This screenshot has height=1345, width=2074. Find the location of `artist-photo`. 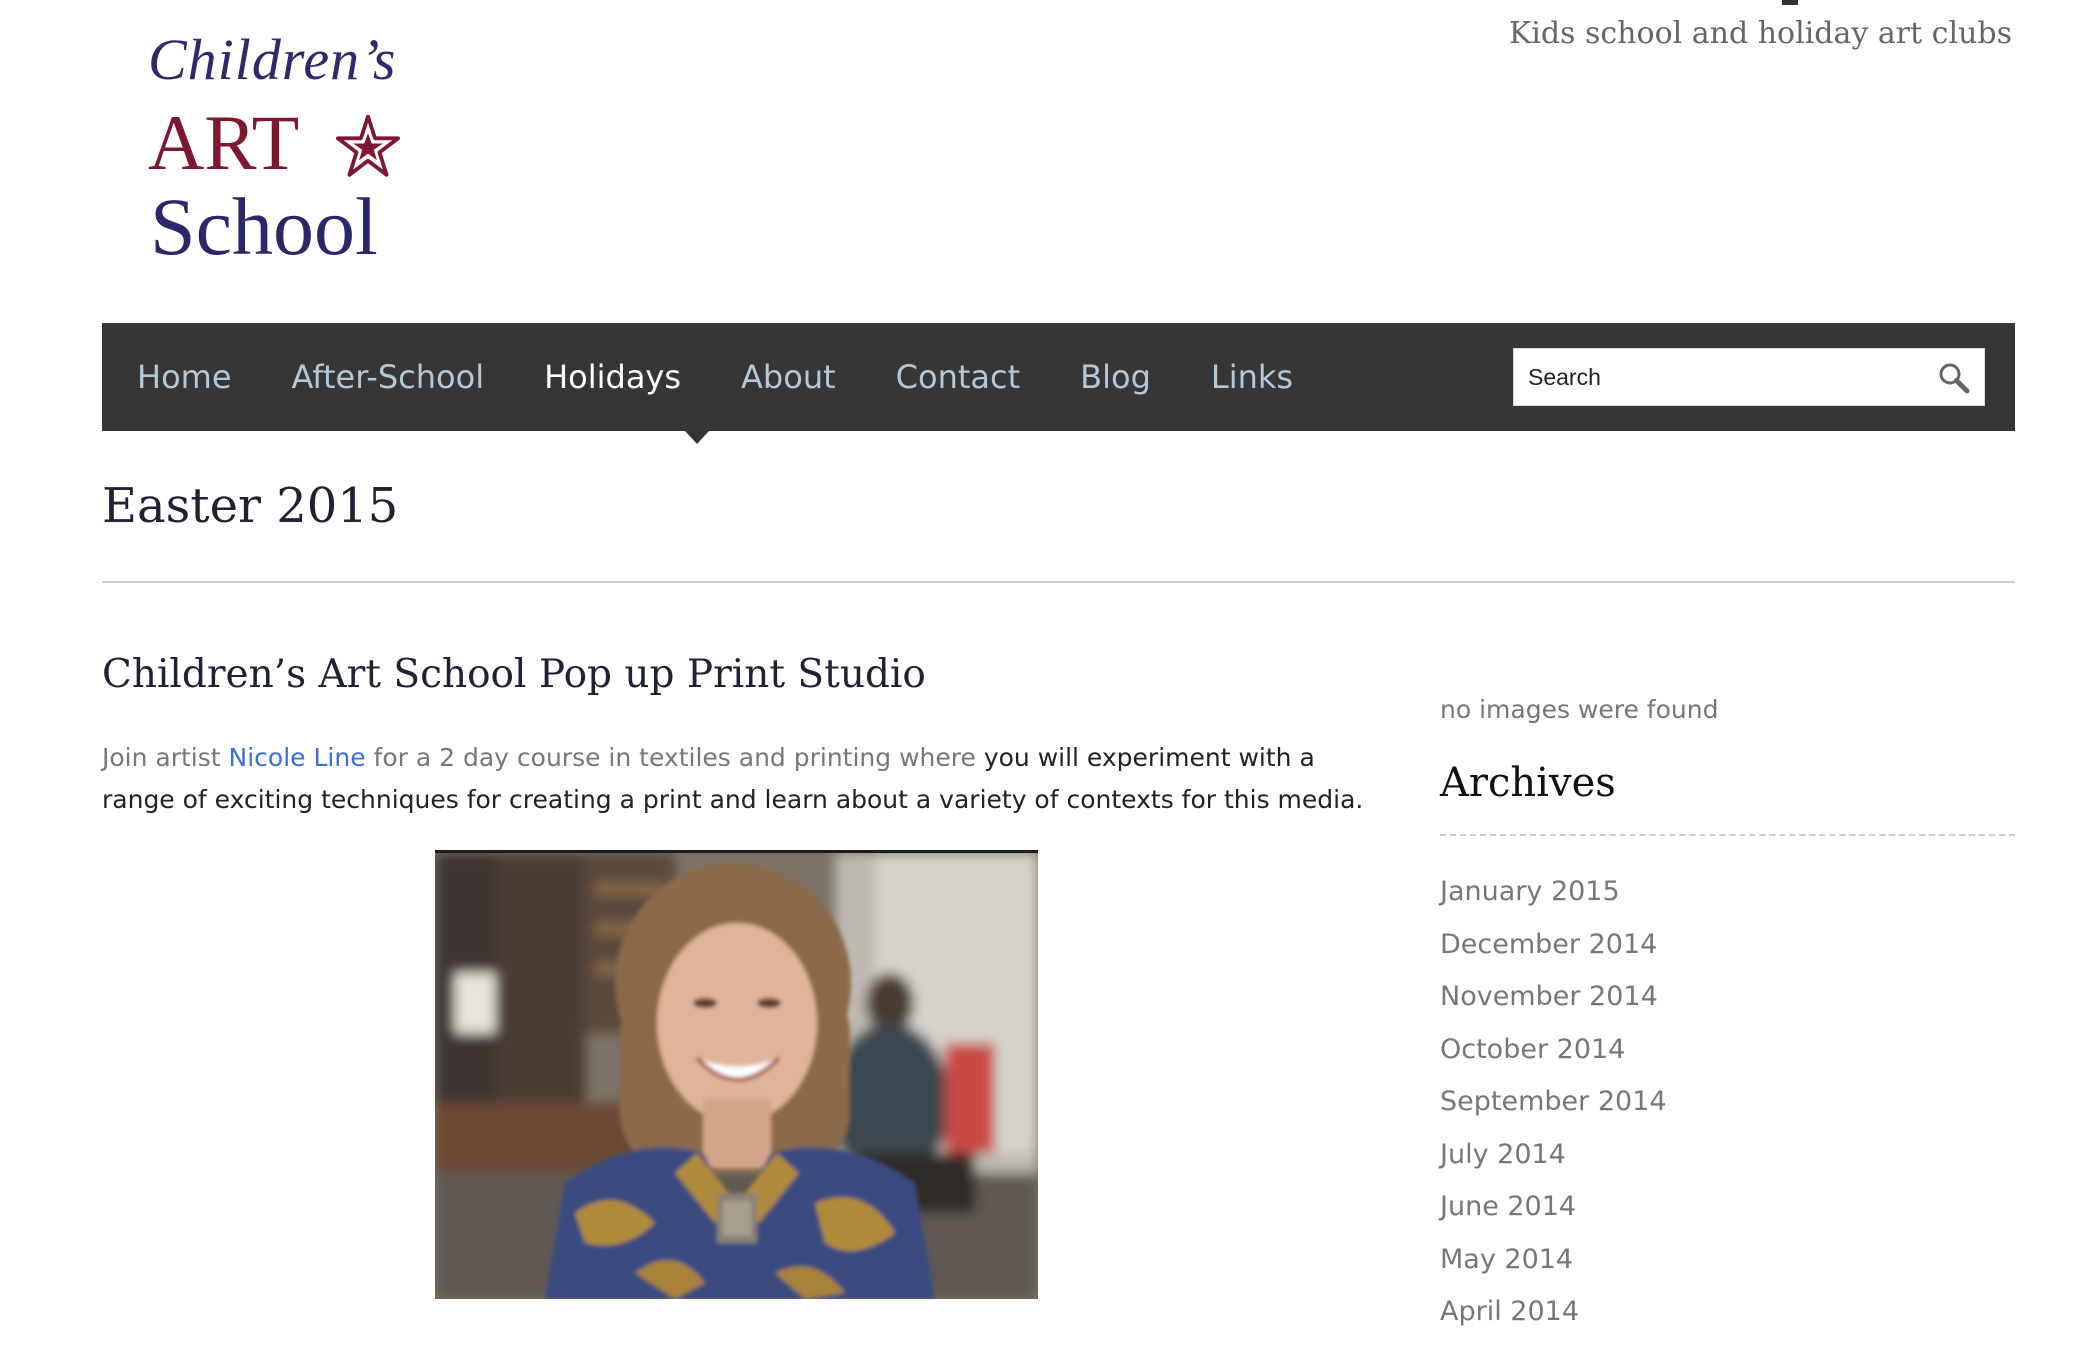

artist-photo is located at coordinates (736, 1074).